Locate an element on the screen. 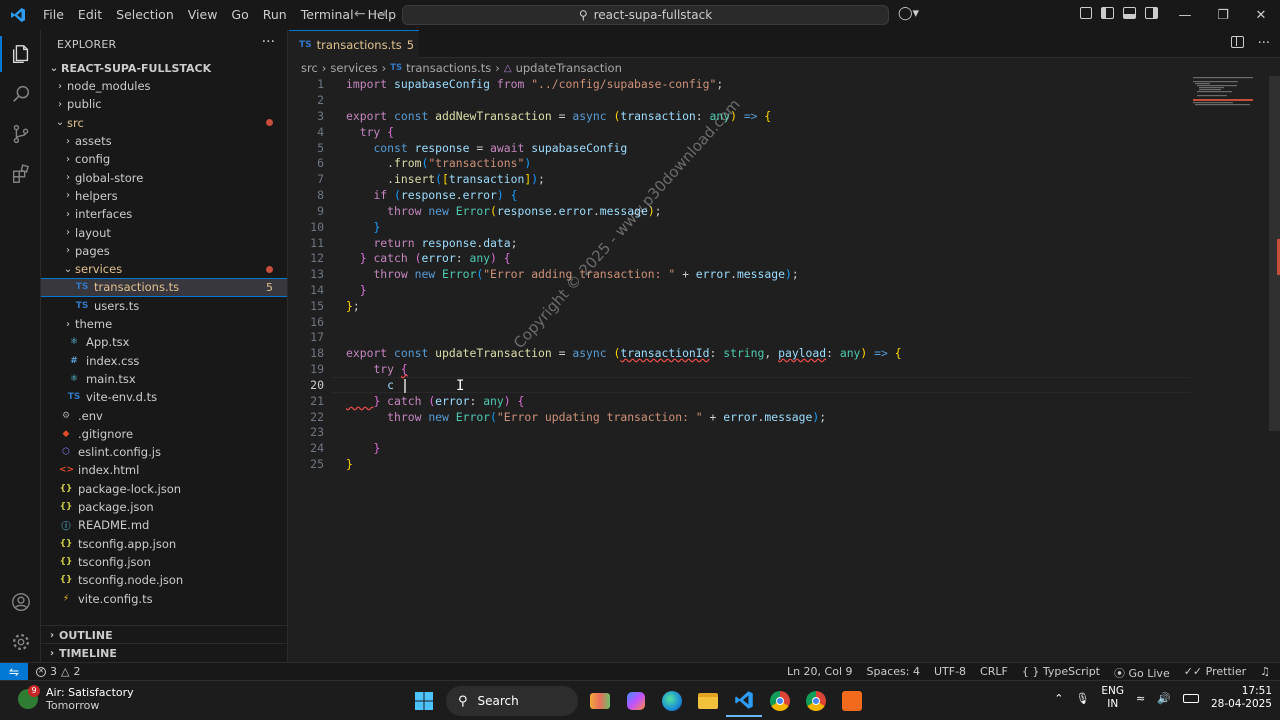 This screenshot has width=1280, height=720. file-index-html: <> index.html is located at coordinates (164, 470).